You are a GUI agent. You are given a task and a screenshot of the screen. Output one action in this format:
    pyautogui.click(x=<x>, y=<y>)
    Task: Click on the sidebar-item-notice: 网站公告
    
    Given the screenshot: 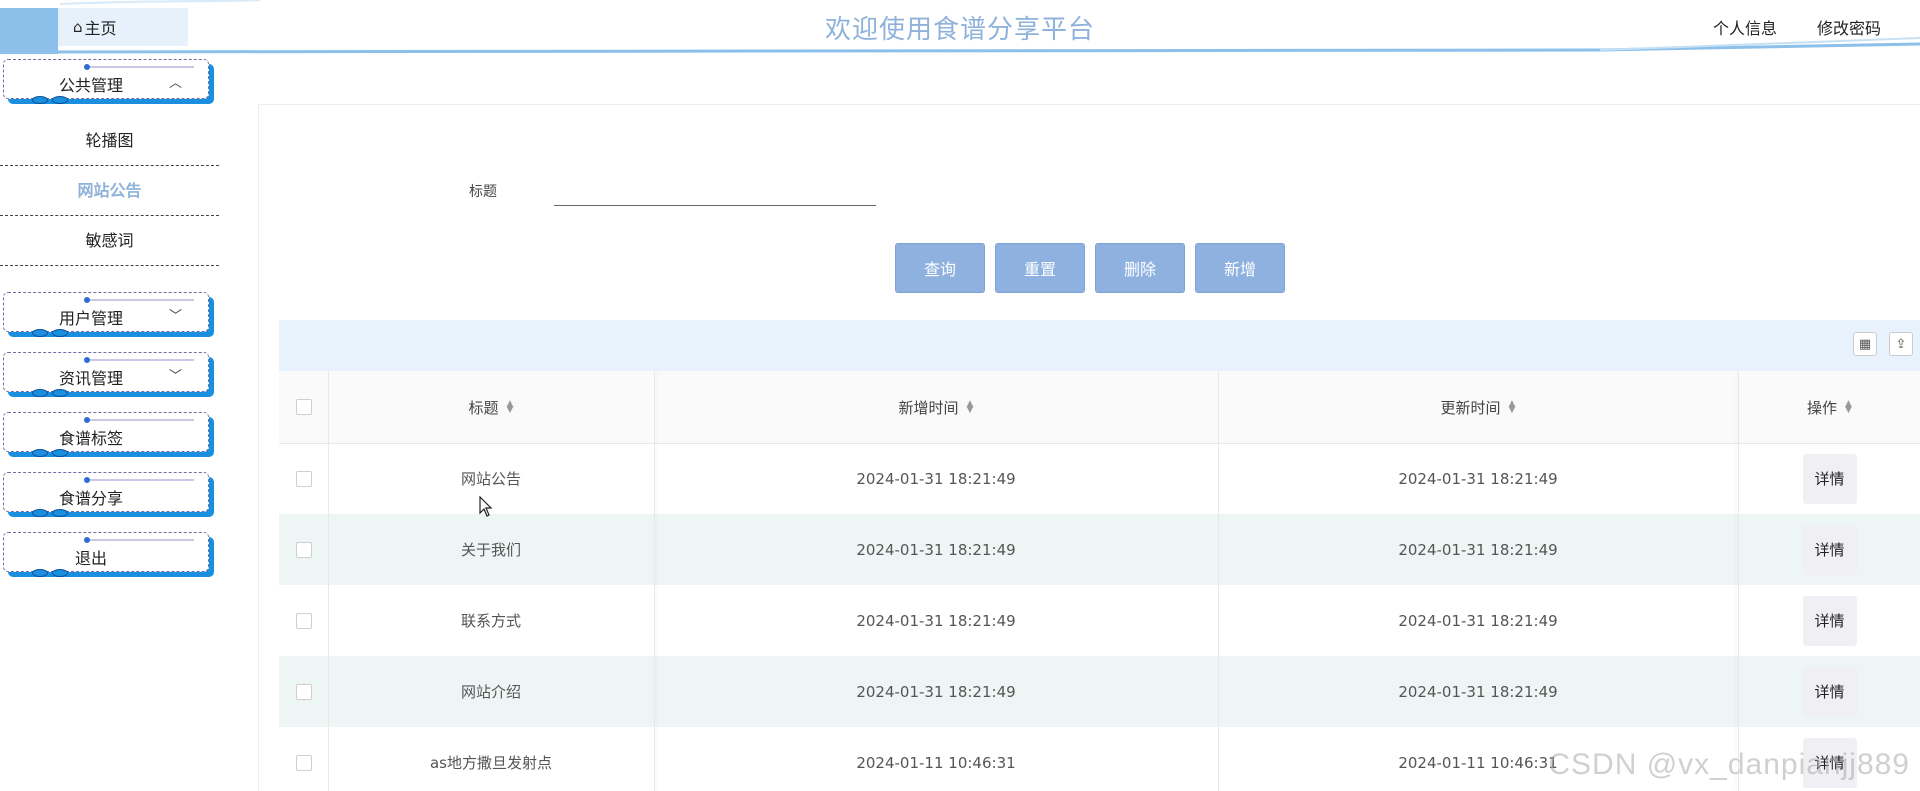 What is the action you would take?
    pyautogui.click(x=109, y=191)
    